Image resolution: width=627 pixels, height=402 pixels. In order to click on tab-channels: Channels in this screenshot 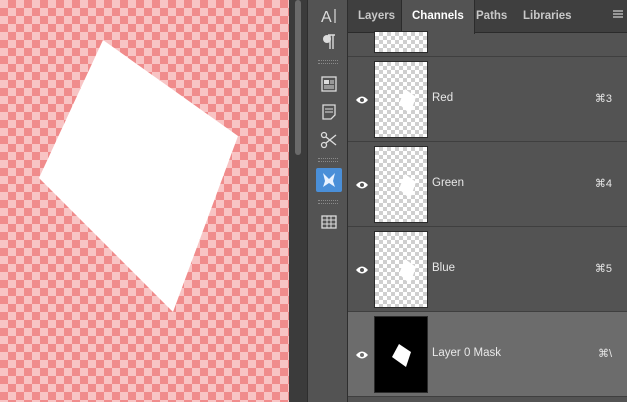, I will do `click(438, 17)`.